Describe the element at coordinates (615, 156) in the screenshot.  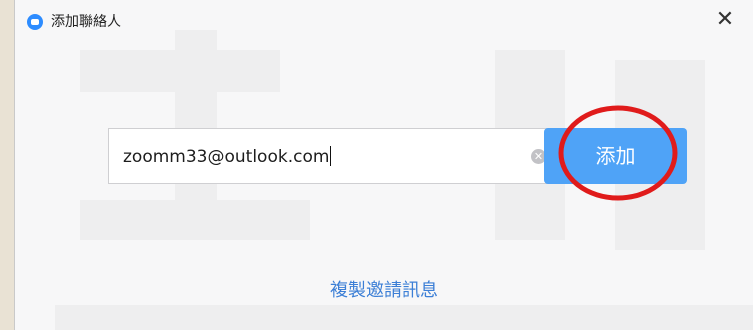
I see `add-contact-button: 添加` at that location.